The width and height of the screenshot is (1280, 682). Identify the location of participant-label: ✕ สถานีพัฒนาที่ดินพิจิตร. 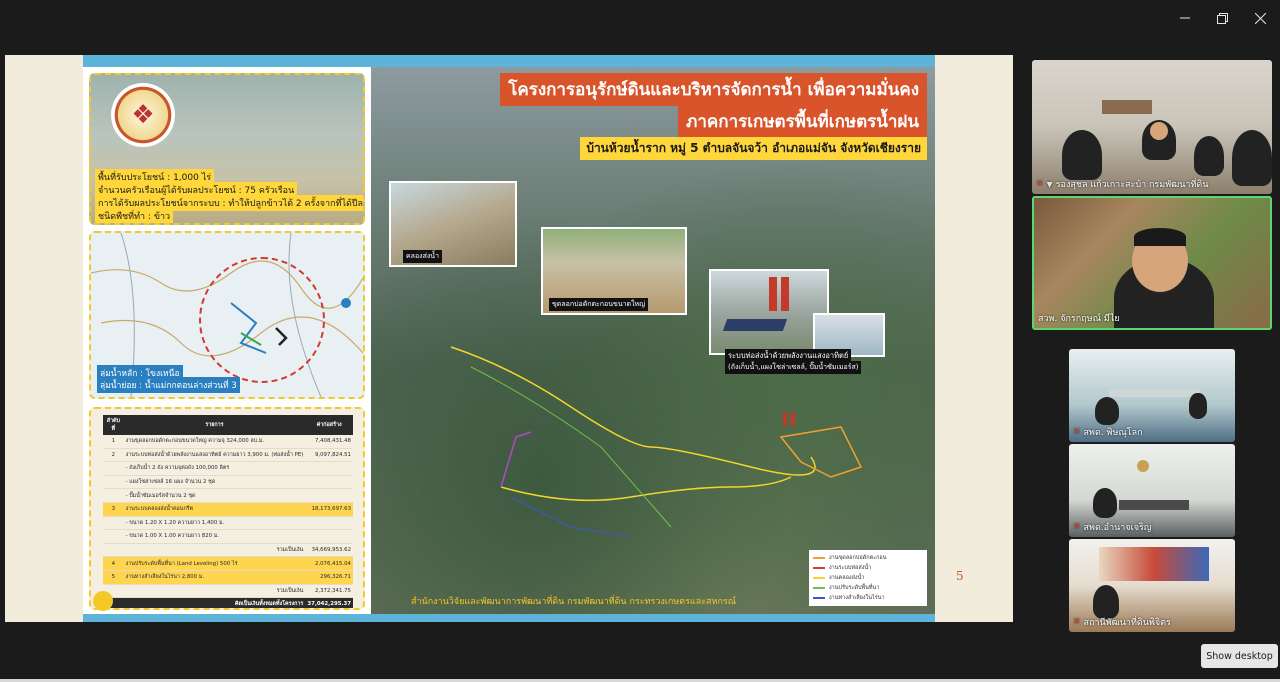
(1122, 622).